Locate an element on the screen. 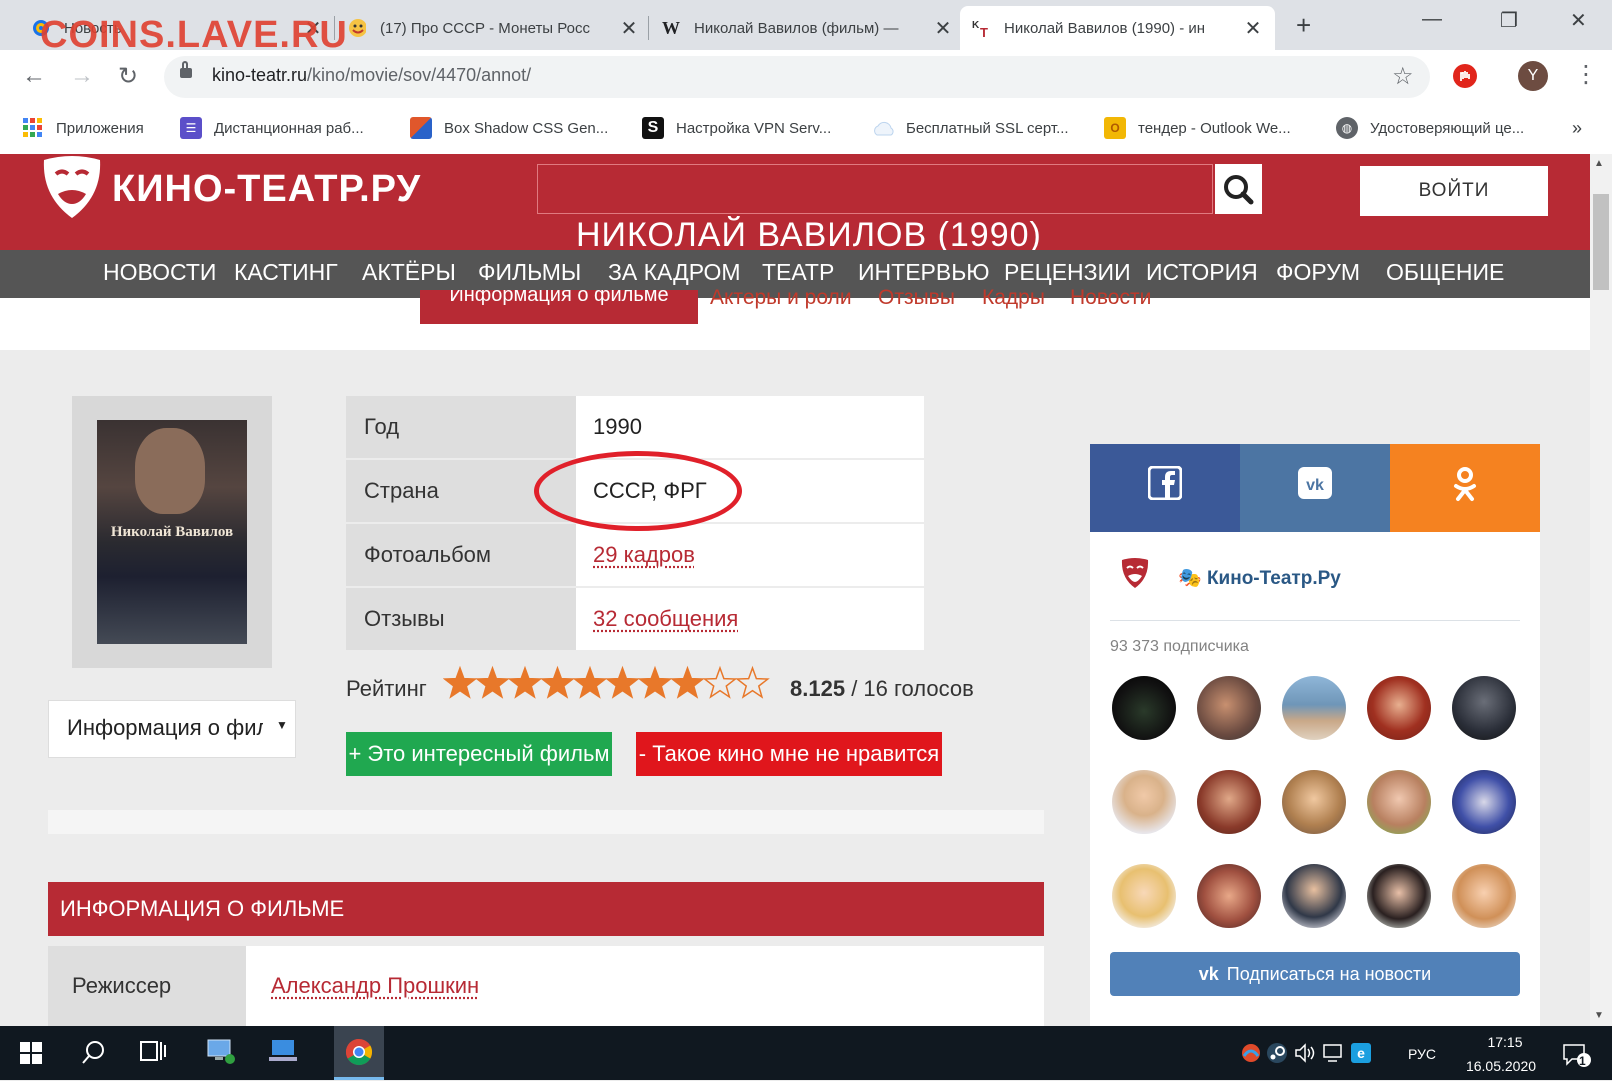 This screenshot has height=1081, width=1612. nav-item-behind-scenes: ЗА КАДРОМ is located at coordinates (674, 272).